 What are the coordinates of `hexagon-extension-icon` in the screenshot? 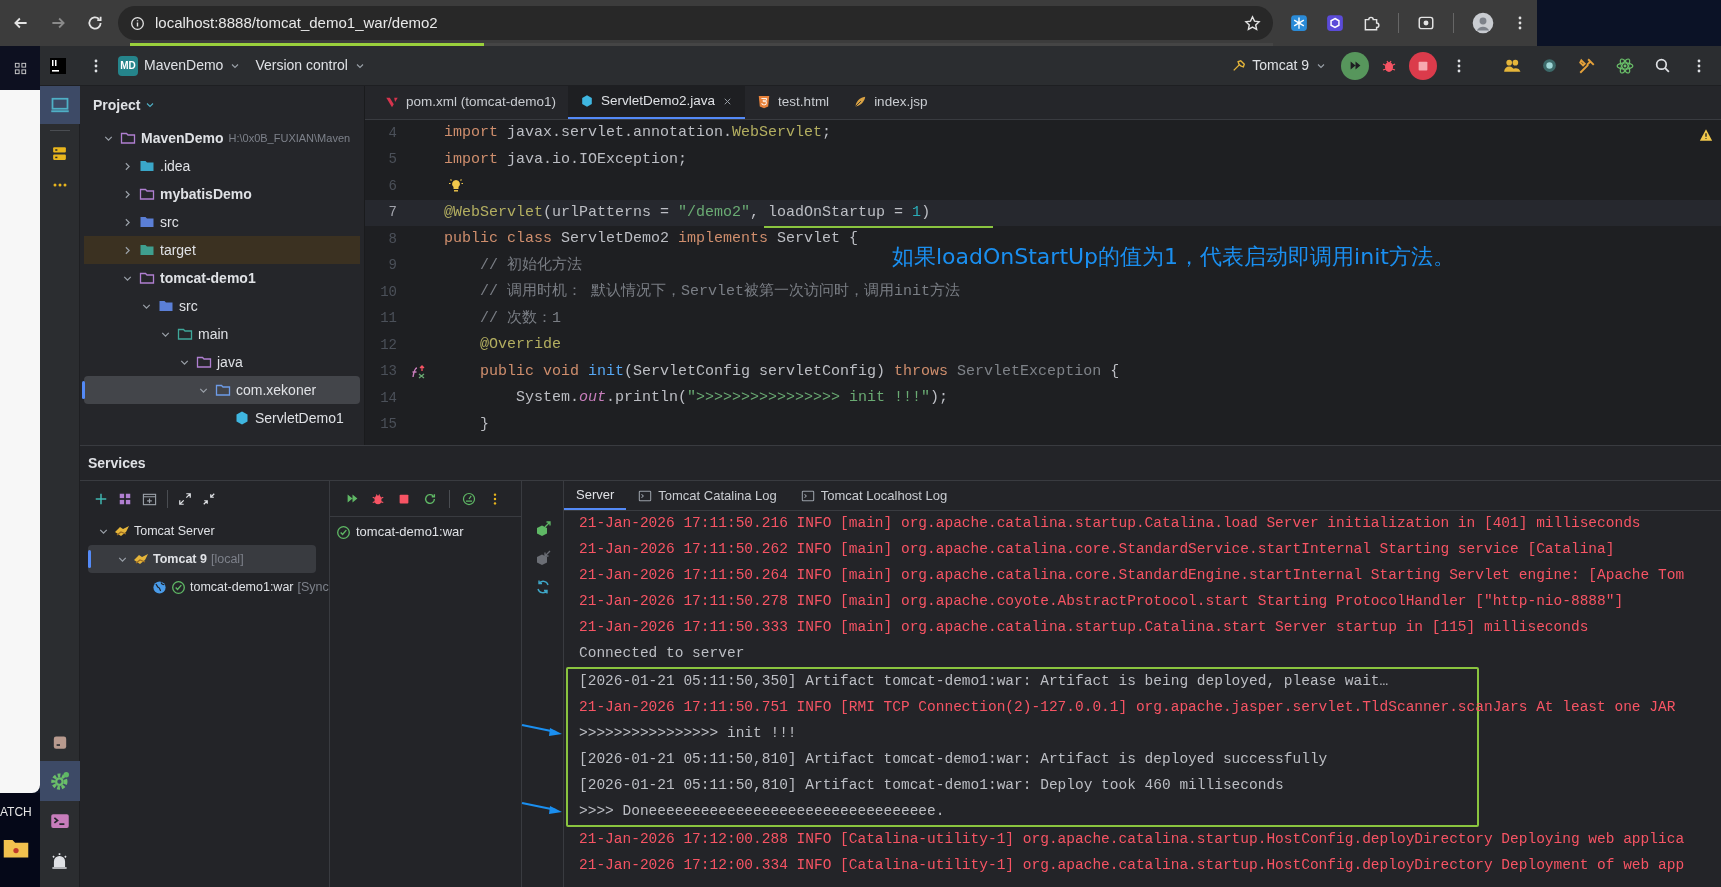 It's located at (1335, 23).